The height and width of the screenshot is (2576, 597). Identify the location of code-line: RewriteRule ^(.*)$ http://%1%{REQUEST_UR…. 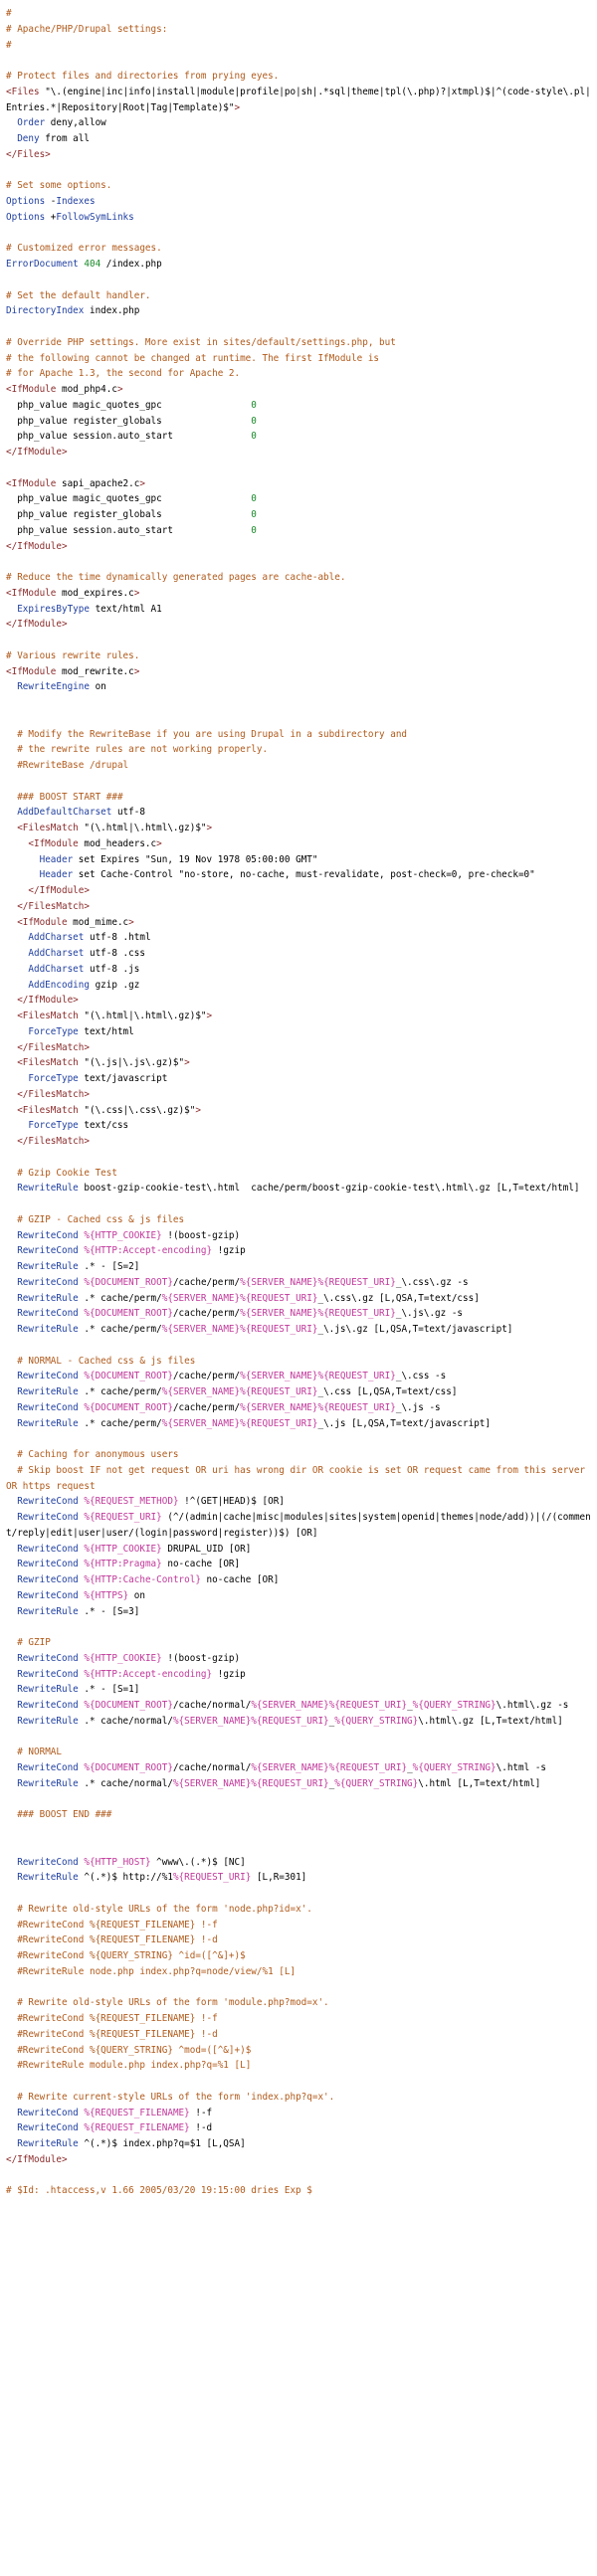
(299, 1878).